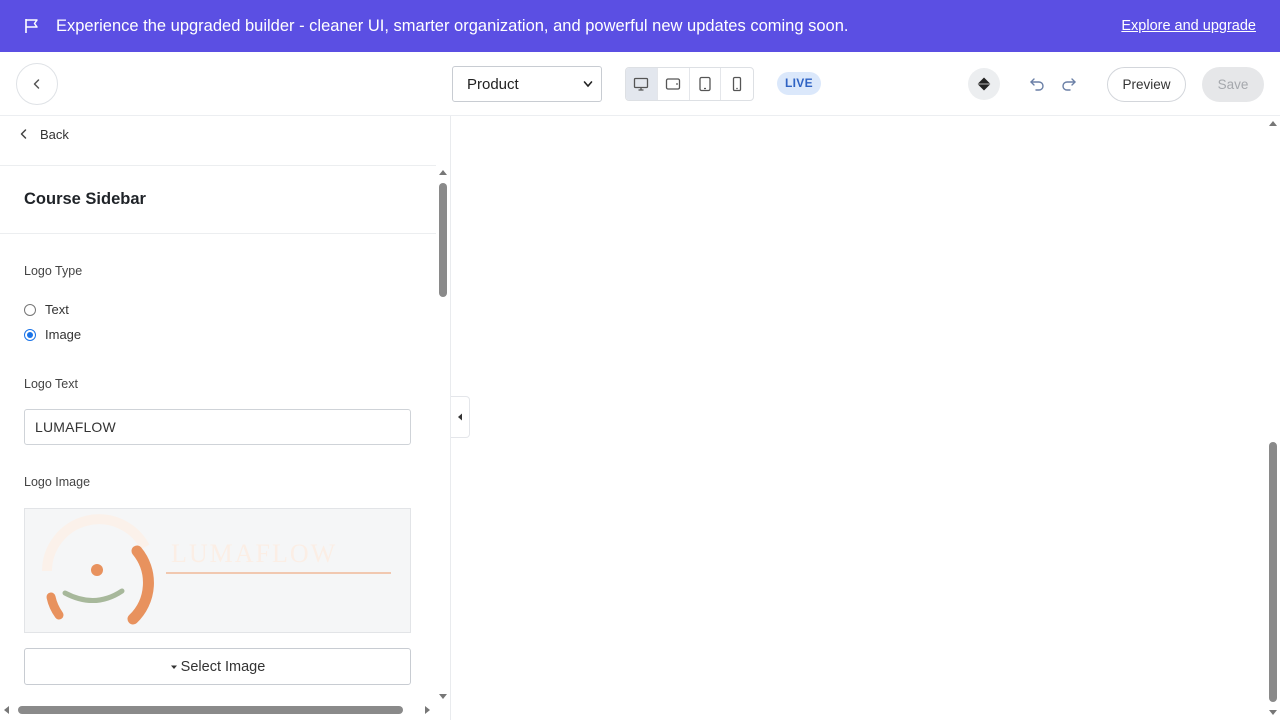  I want to click on svg-text: LUMAFLOW, so click(254, 553).